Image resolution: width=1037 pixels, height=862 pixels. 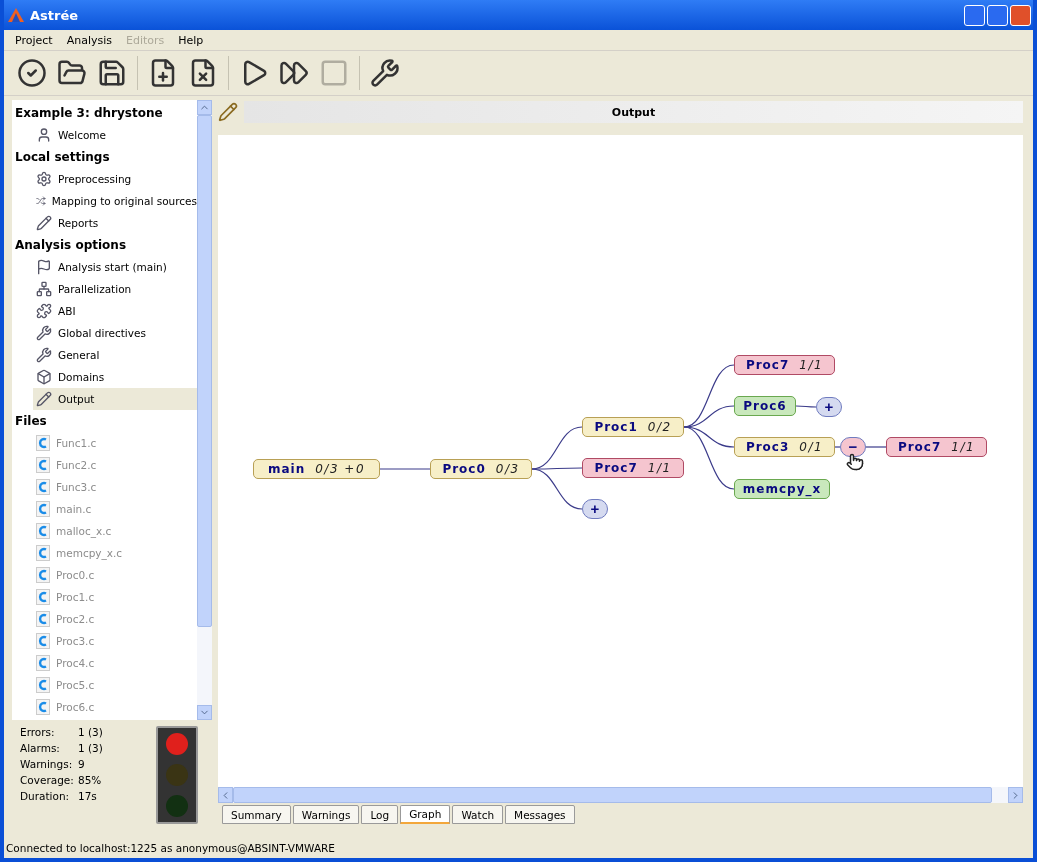 What do you see at coordinates (115, 355) in the screenshot?
I see `sidebar-item: General` at bounding box center [115, 355].